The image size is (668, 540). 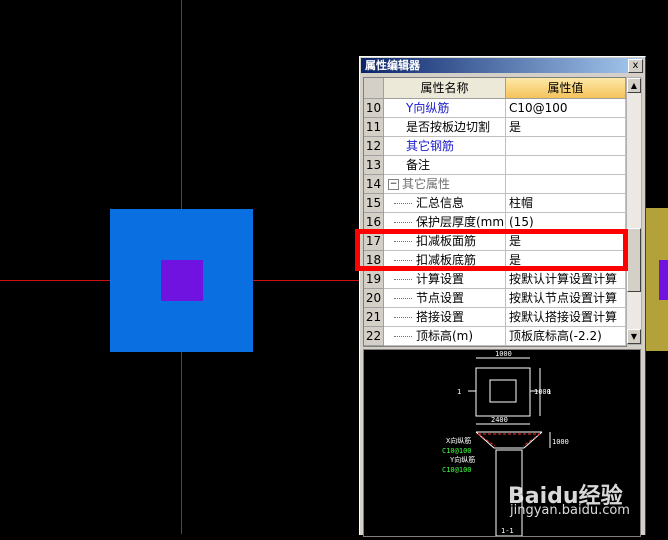 What do you see at coordinates (458, 440) in the screenshot?
I see `label-x-bar: X向纵筋` at bounding box center [458, 440].